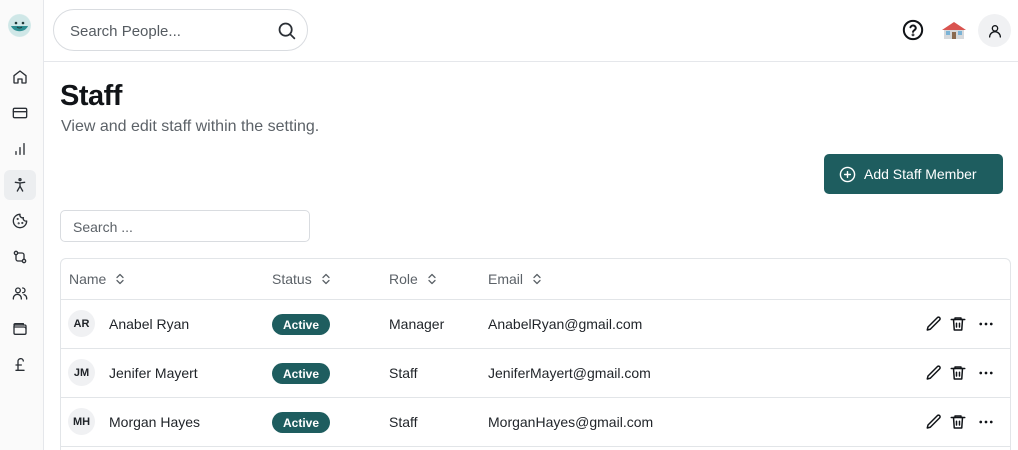  I want to click on logo-icon, so click(19, 25).